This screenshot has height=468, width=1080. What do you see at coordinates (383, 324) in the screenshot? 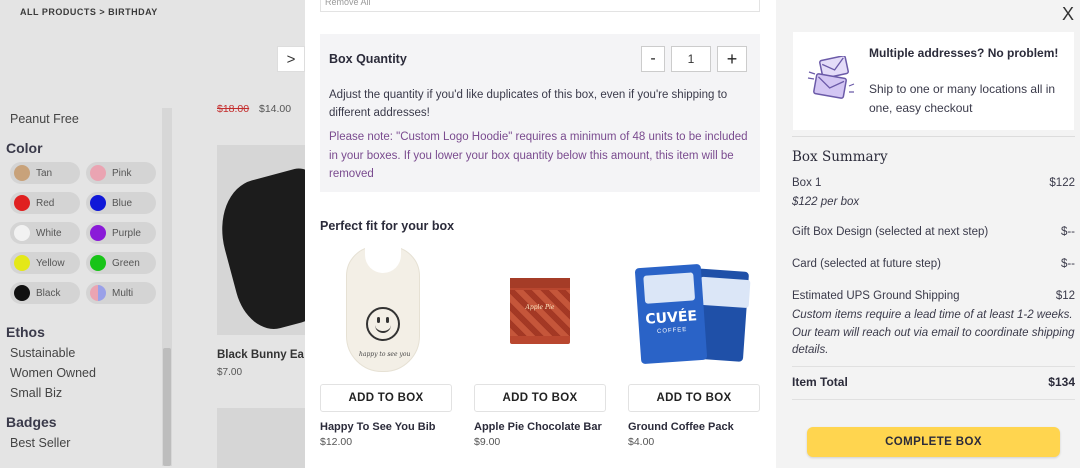
I see `smiley-icon` at bounding box center [383, 324].